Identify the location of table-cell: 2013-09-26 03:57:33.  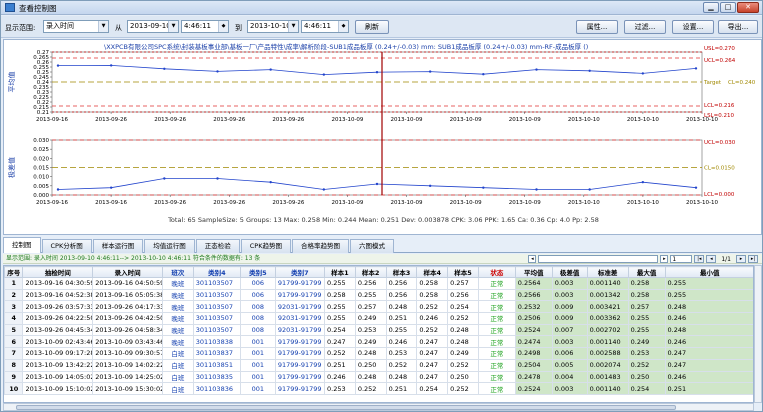
(58, 307).